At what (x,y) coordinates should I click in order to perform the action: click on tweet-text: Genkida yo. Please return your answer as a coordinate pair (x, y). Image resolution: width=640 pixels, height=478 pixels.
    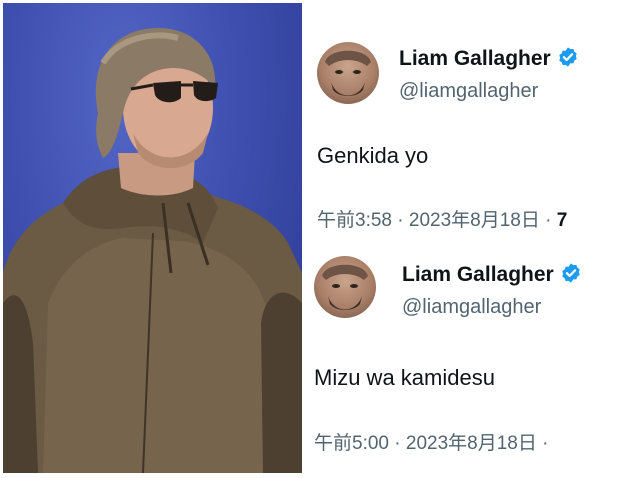
    Looking at the image, I should click on (373, 155).